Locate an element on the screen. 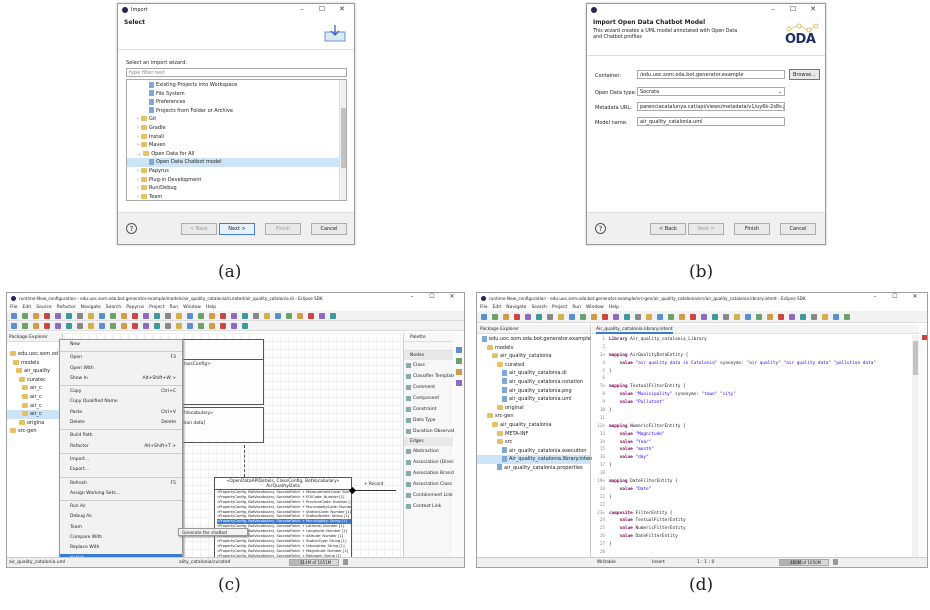 The height and width of the screenshot is (610, 930). code-line: 3⊖ mapping AirQualityDataEntity { is located at coordinates (755, 356).